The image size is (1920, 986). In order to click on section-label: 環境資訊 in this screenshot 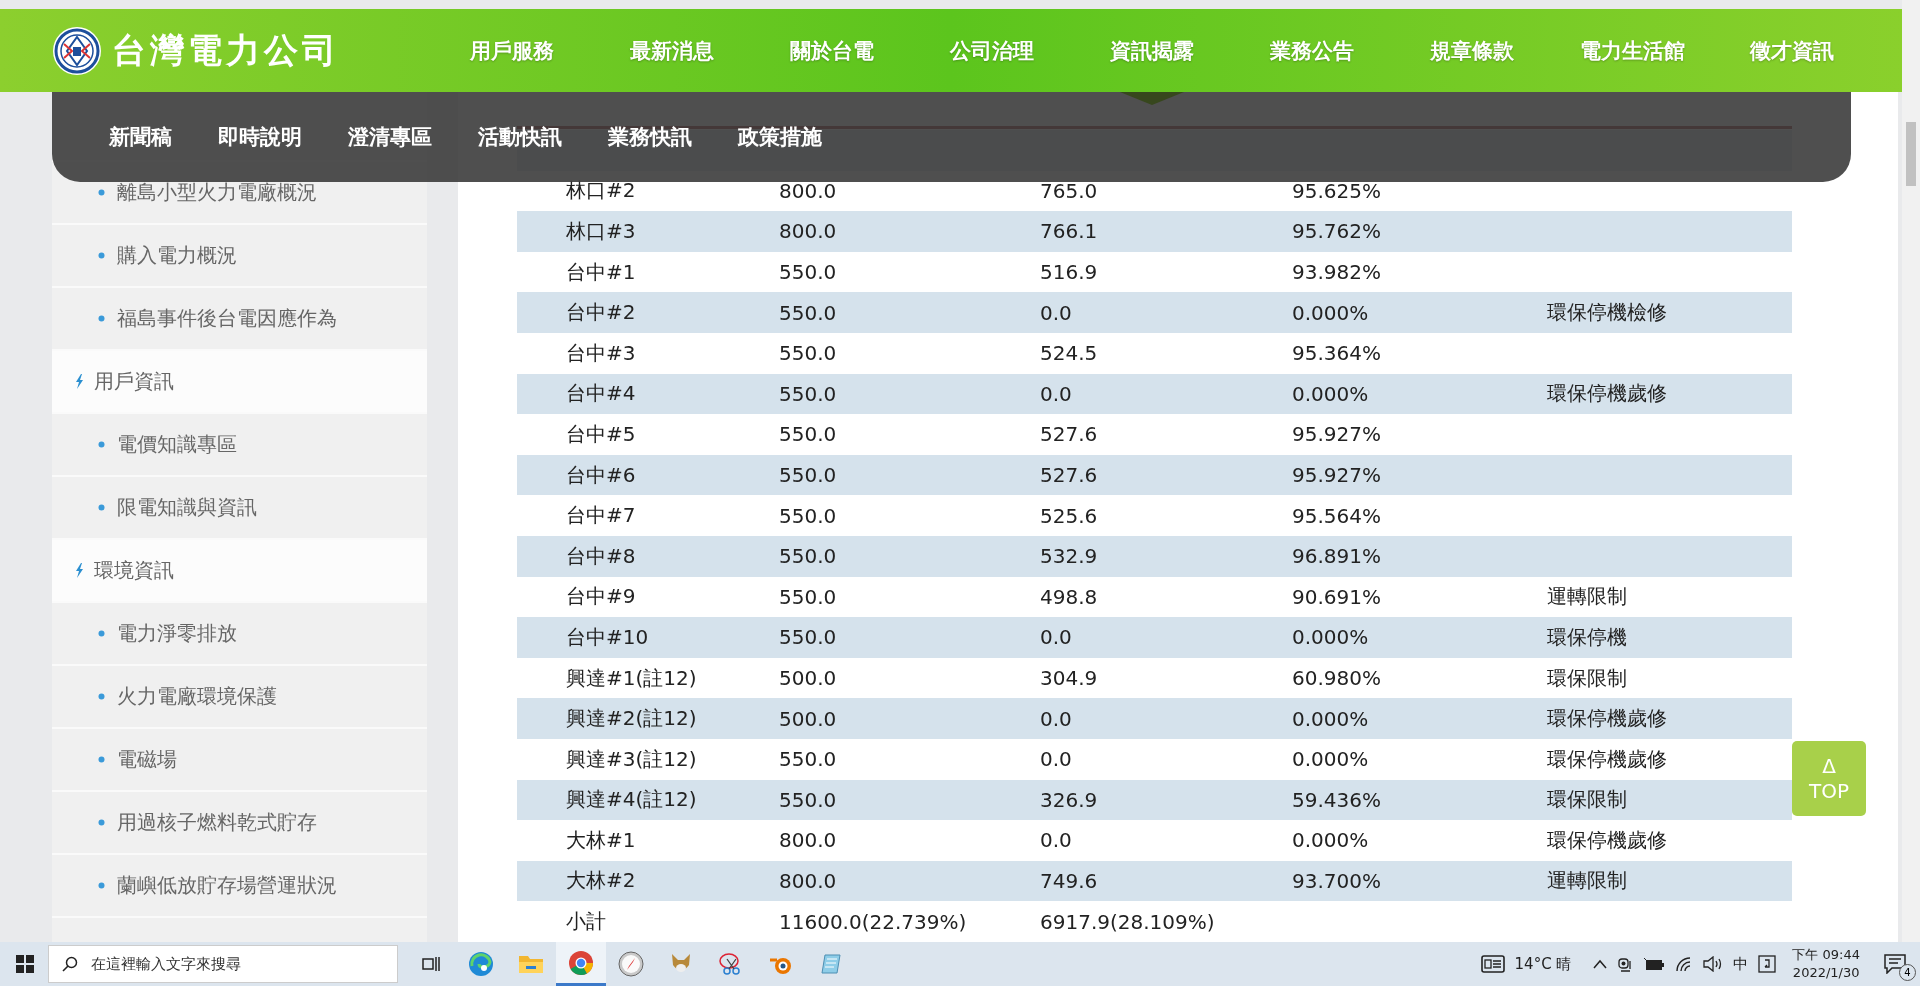, I will do `click(134, 570)`.